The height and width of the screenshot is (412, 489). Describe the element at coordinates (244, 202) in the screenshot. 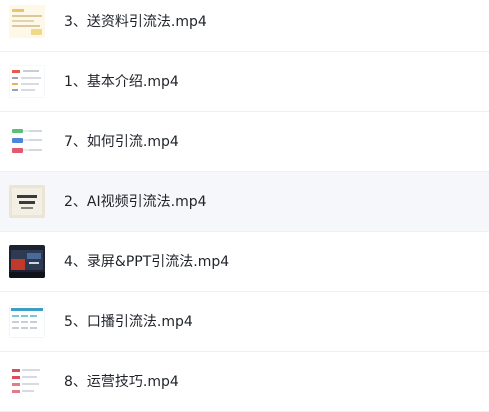

I see `file-row: 2、AI视频引流法.mp4` at that location.